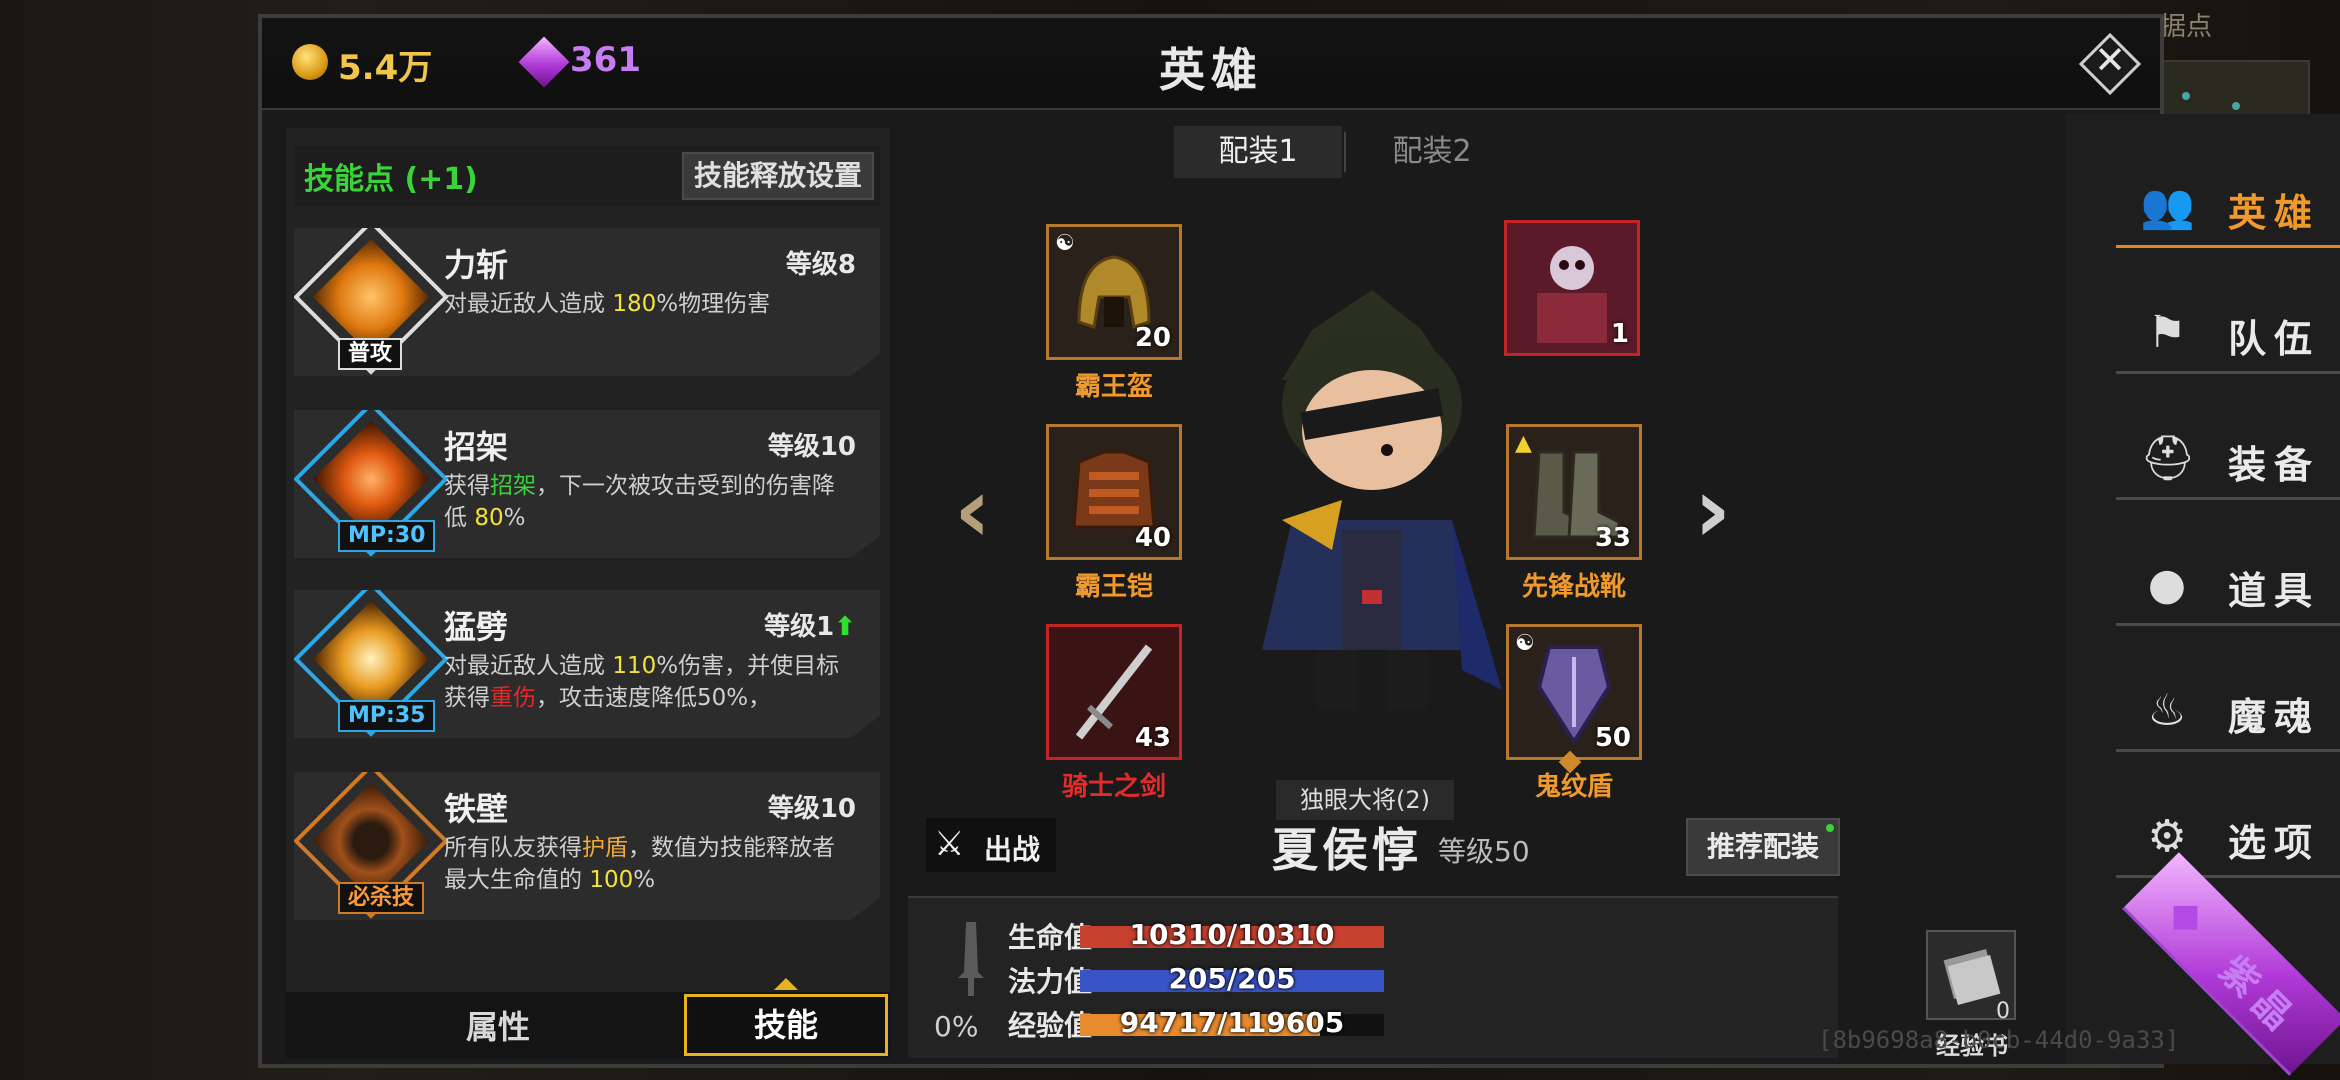  Describe the element at coordinates (607, 304) in the screenshot. I see `skill-description: 对最近敌人造成 180%物理伤害` at that location.